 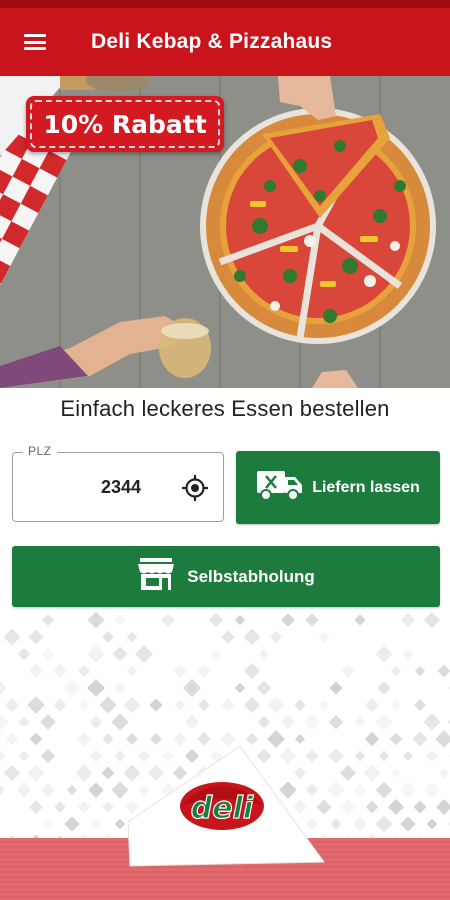 What do you see at coordinates (88, 487) in the screenshot?
I see `plz-input` at bounding box center [88, 487].